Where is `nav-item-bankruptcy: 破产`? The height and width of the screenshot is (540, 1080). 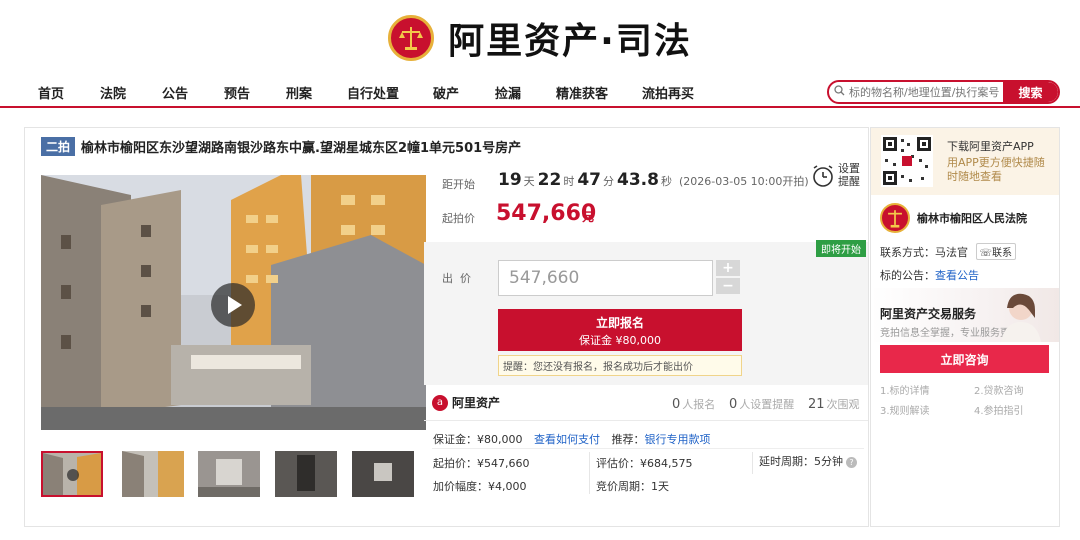
nav-item-bankruptcy: 破产 is located at coordinates (446, 92).